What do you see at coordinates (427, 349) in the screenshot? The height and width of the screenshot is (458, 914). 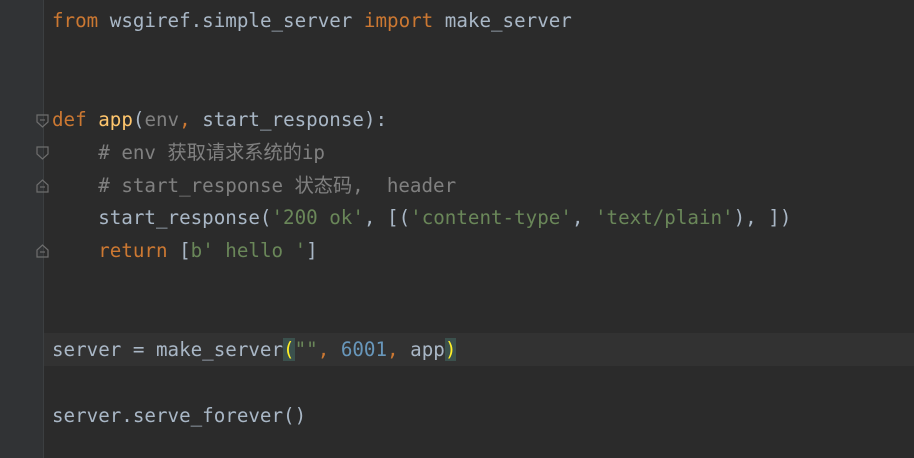 I see `arg-app: app` at bounding box center [427, 349].